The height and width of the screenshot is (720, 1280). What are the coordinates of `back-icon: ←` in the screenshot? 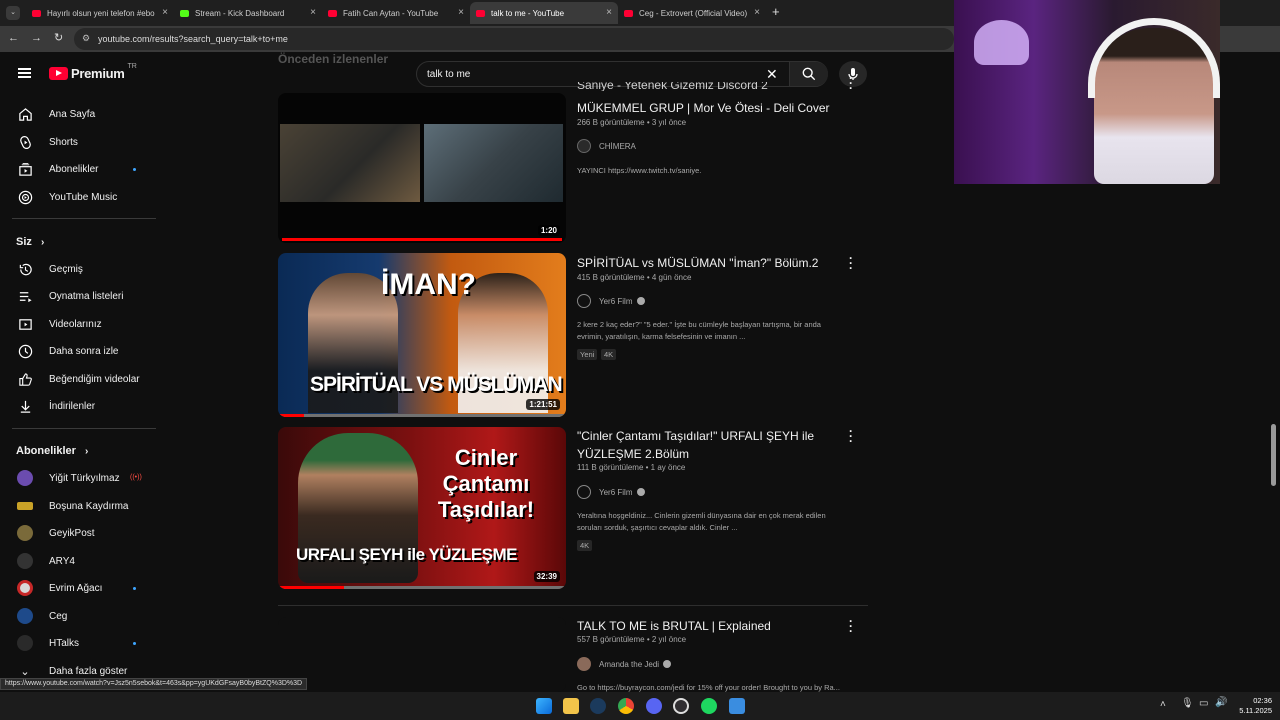 It's located at (13, 38).